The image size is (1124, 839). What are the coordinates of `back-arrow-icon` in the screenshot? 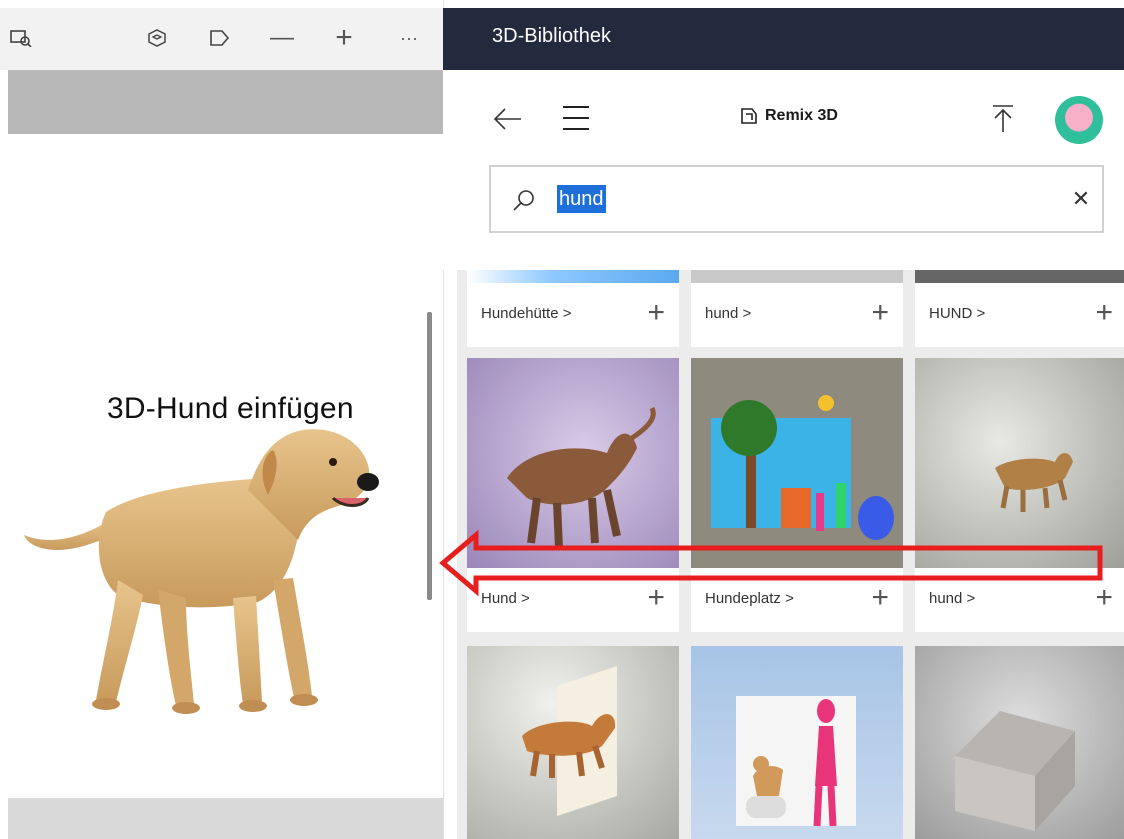 It's located at (508, 119).